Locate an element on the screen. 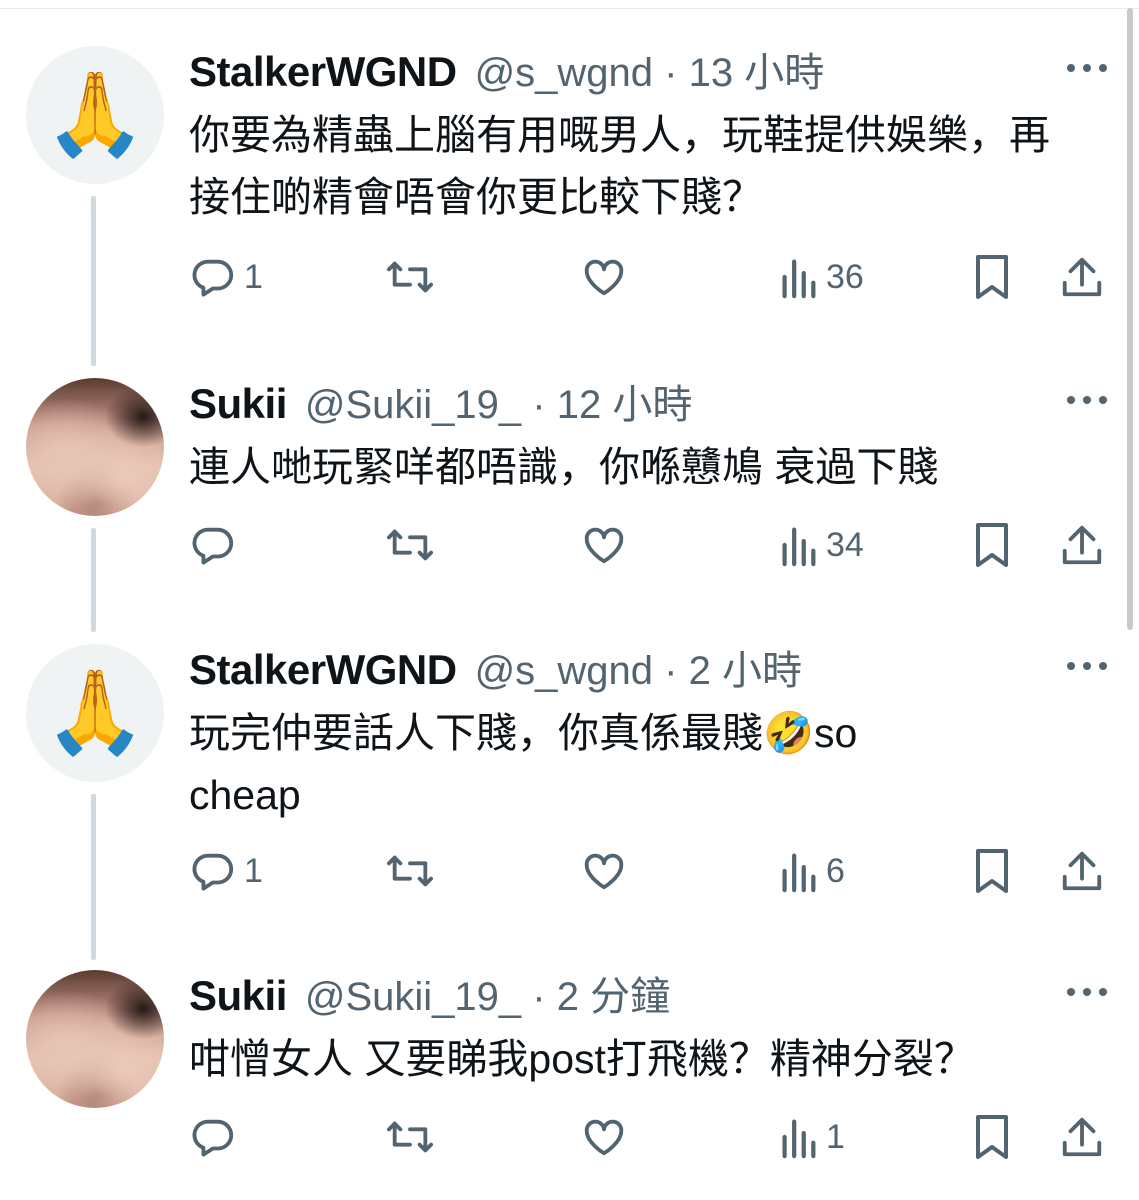 This screenshot has height=1200, width=1139. tweet-header: StalkerWGND @s_wgnd · 2 小時 is located at coordinates (495, 668).